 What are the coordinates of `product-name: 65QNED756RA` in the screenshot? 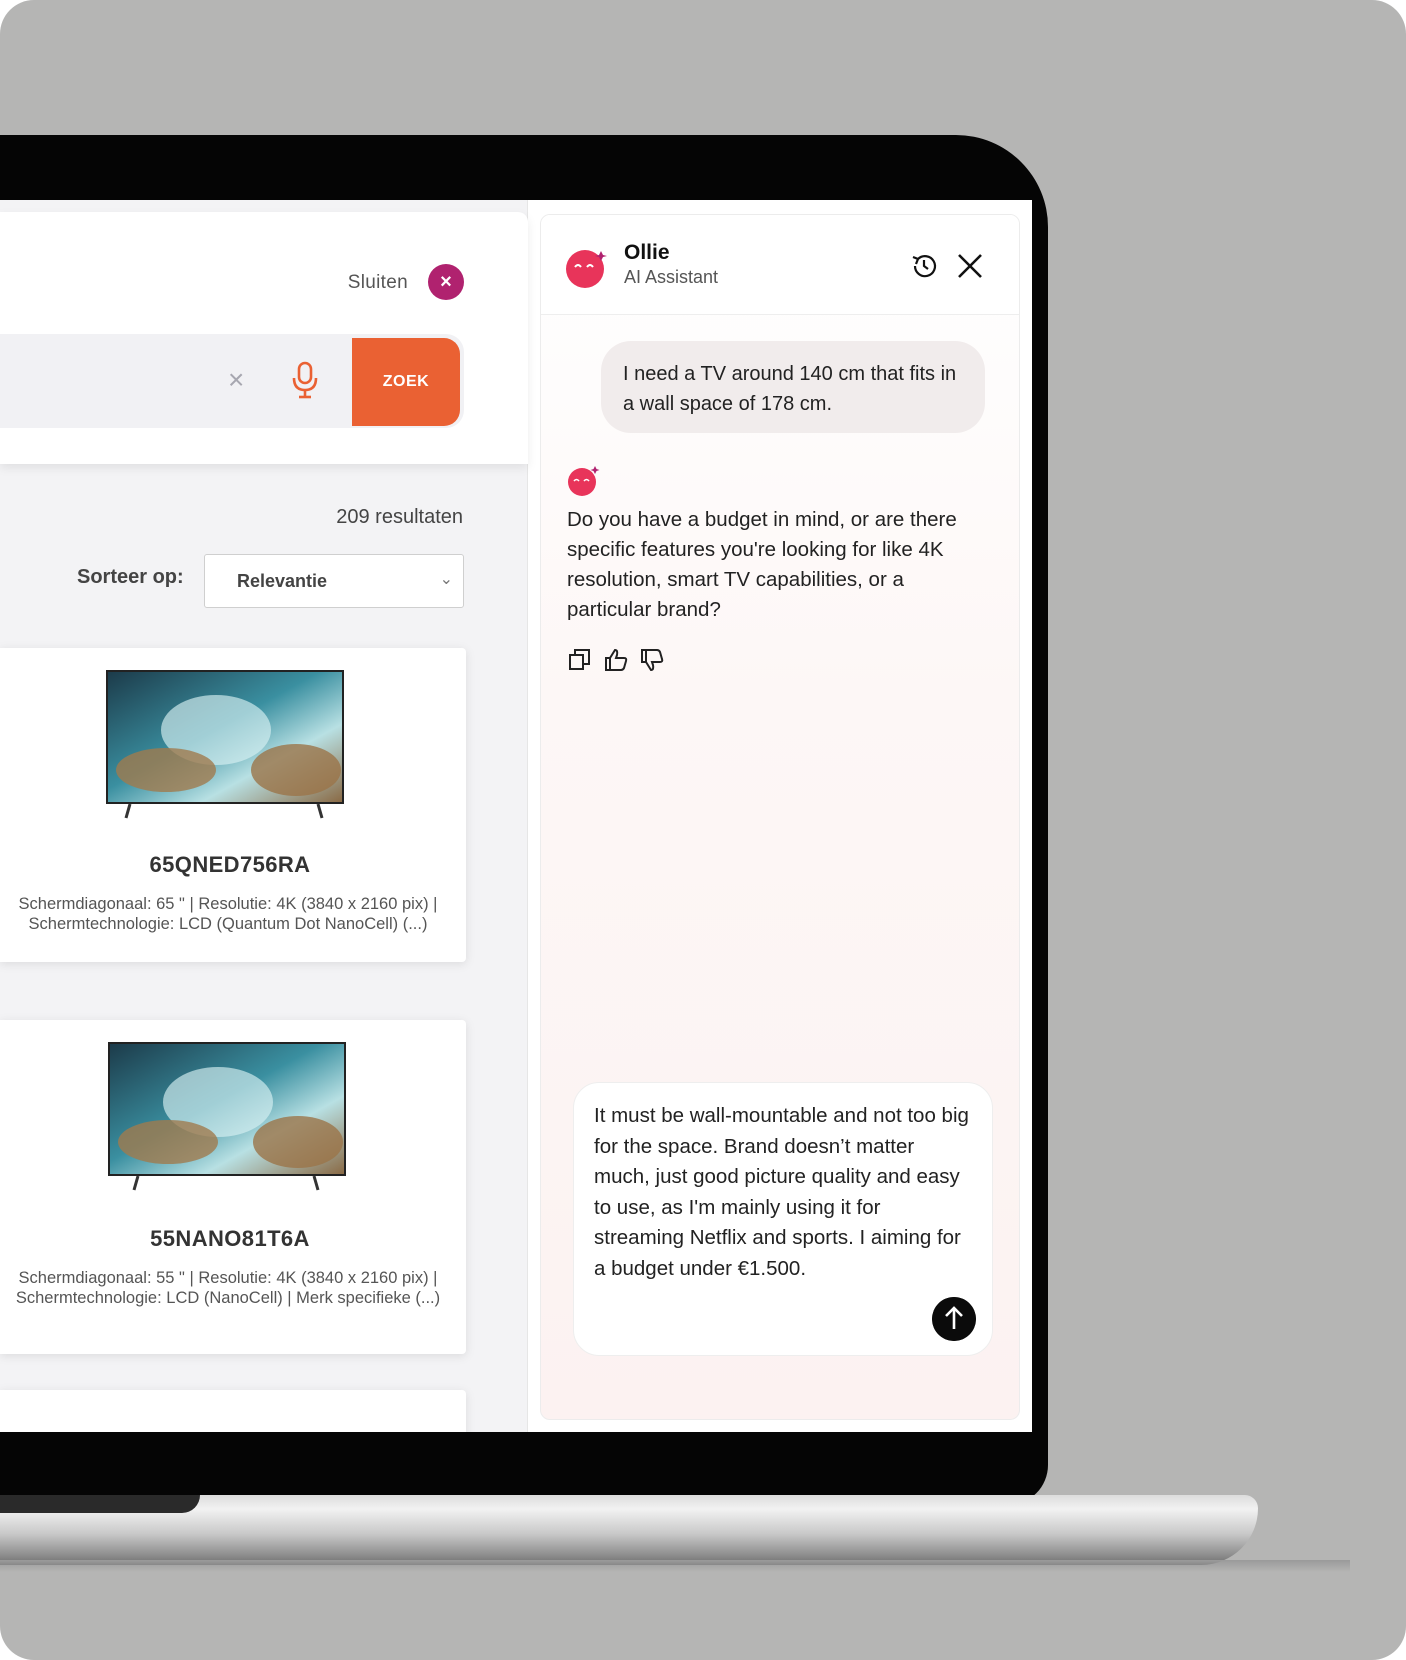 It's located at (230, 865).